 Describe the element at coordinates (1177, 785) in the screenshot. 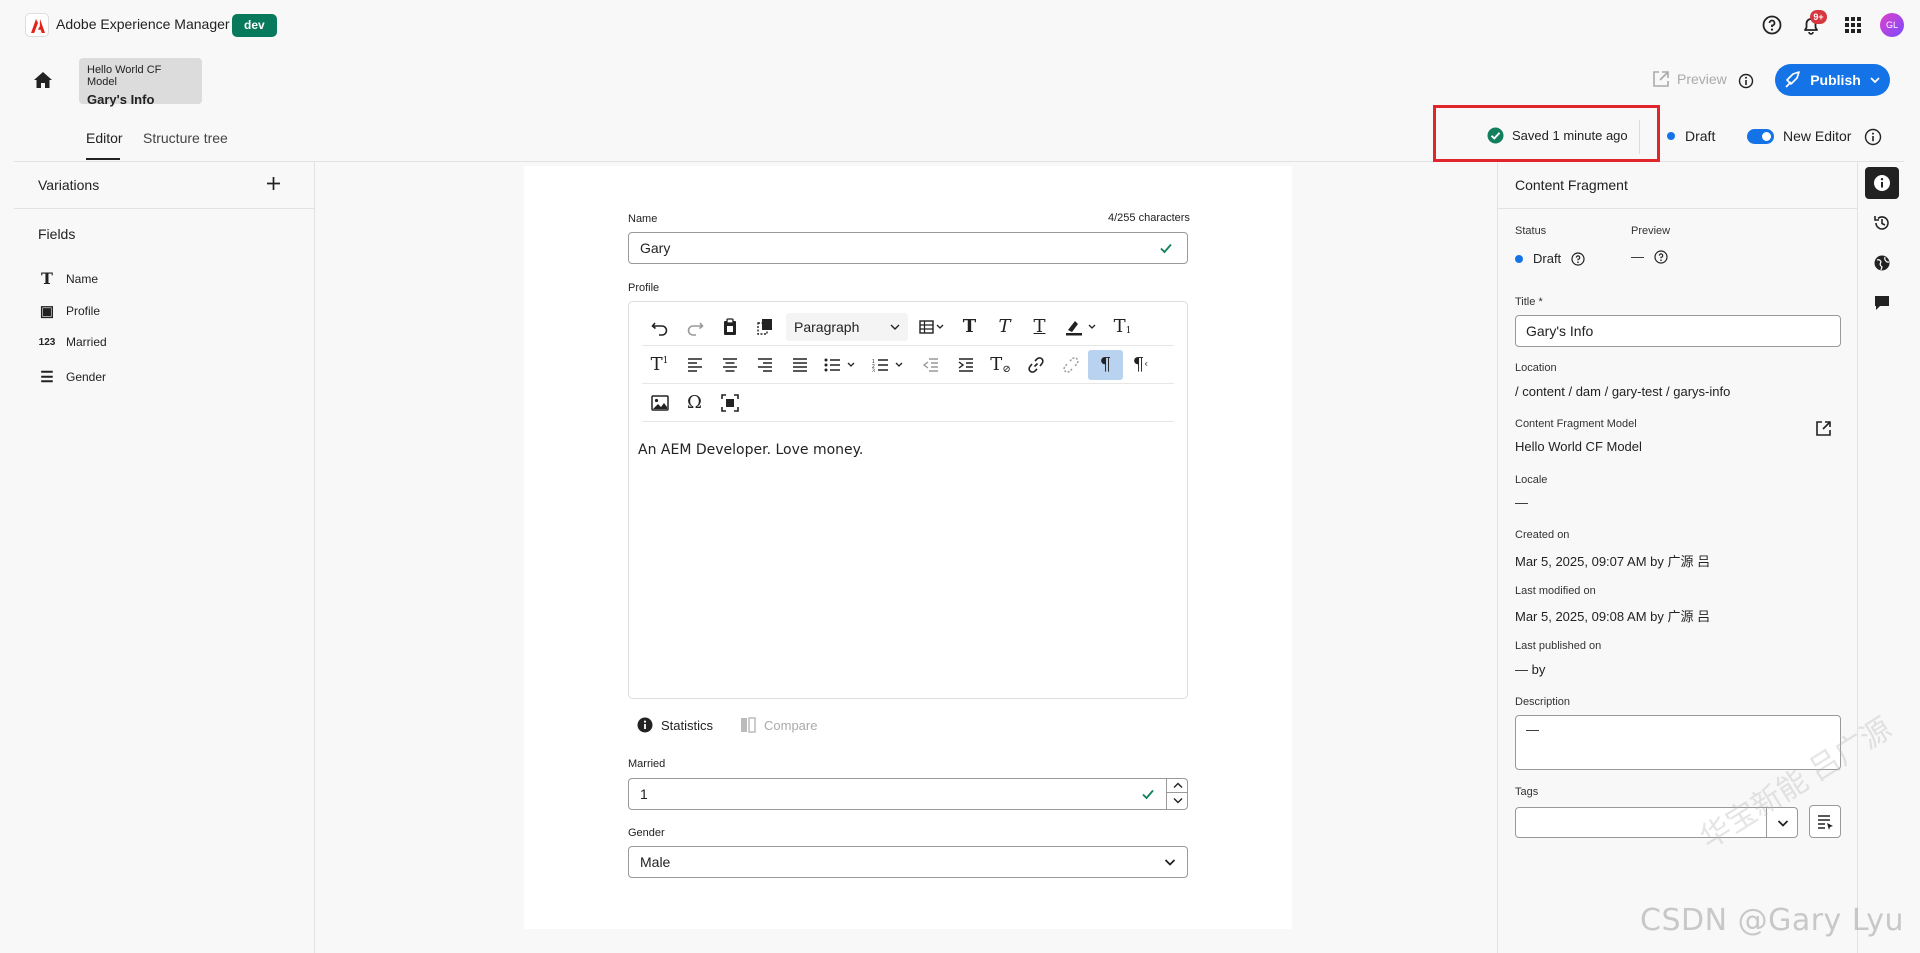

I see `step-up-icon` at that location.